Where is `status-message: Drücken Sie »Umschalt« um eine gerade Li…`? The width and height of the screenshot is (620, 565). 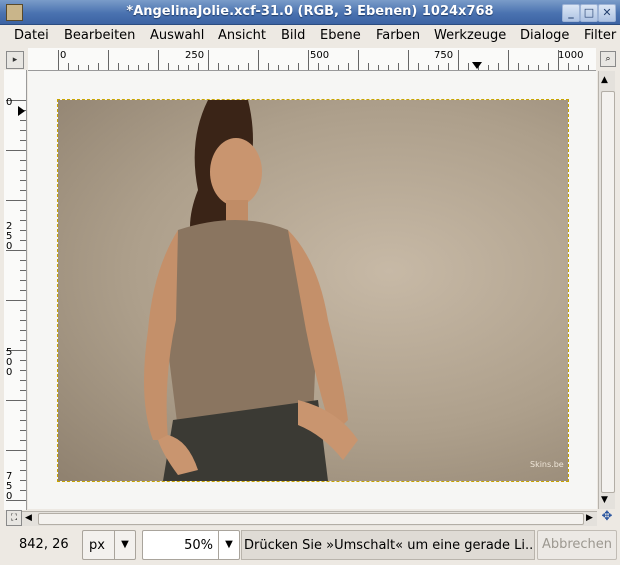 status-message: Drücken Sie »Umschalt« um eine gerade Li… is located at coordinates (388, 545).